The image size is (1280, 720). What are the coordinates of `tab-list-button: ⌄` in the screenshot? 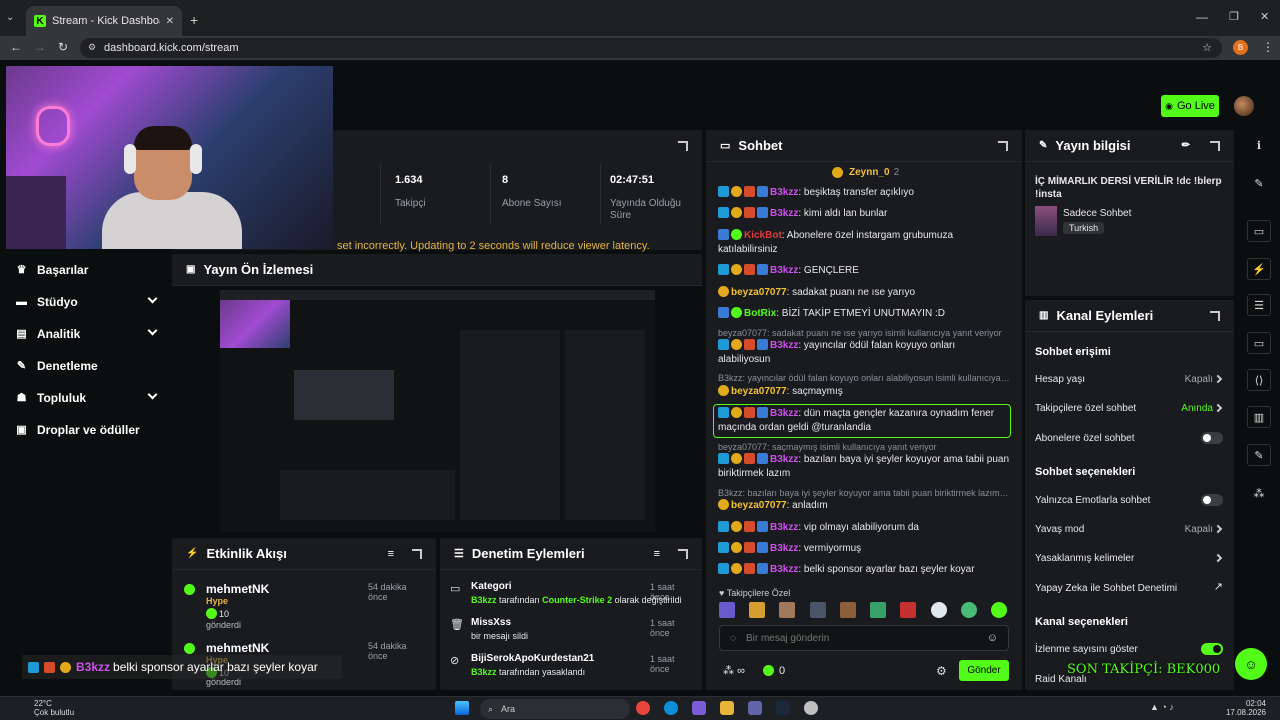 It's located at (13, 19).